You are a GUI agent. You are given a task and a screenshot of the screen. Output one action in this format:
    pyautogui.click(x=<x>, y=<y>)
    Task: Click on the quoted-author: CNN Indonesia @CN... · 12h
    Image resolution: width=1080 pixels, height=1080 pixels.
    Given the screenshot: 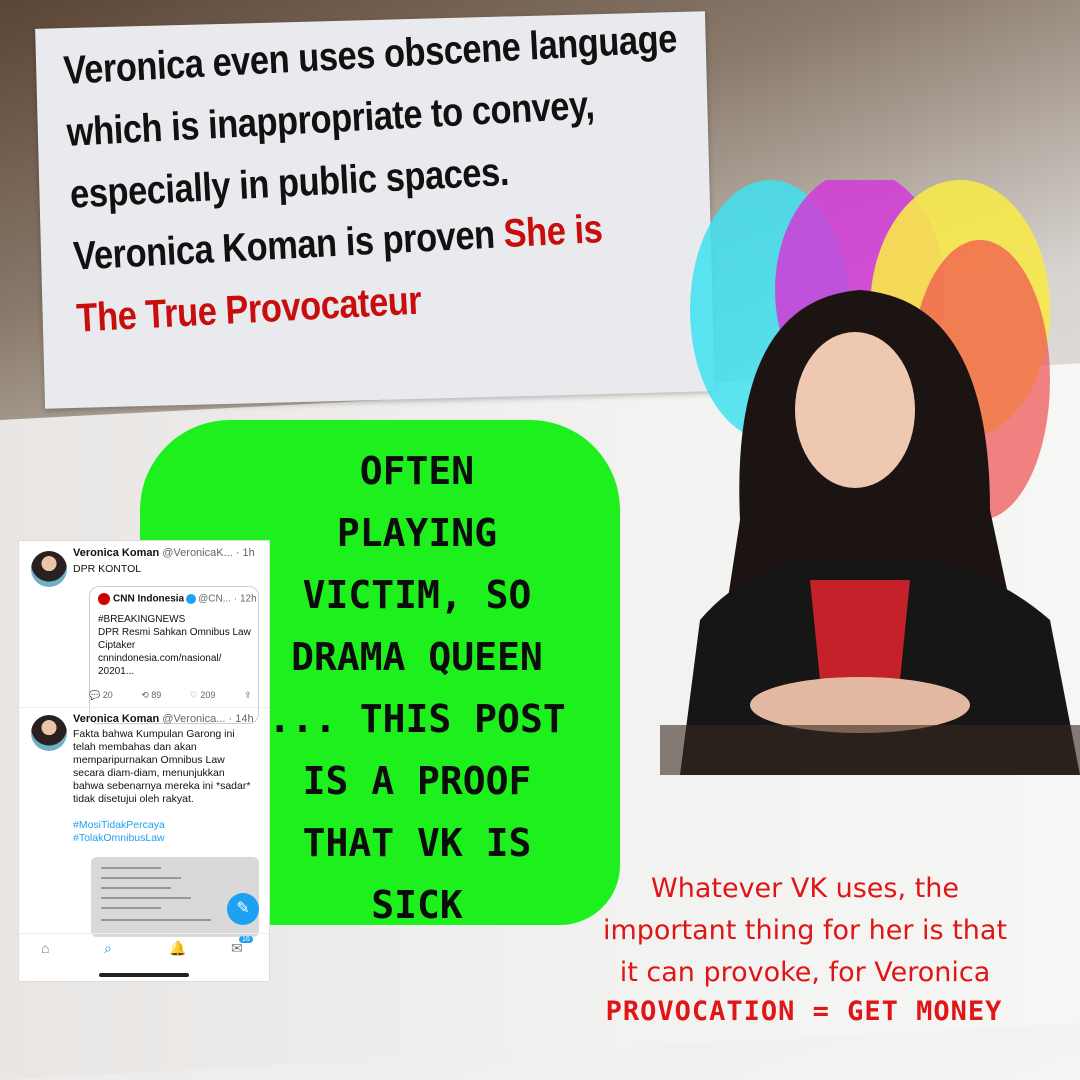 What is the action you would take?
    pyautogui.click(x=177, y=599)
    